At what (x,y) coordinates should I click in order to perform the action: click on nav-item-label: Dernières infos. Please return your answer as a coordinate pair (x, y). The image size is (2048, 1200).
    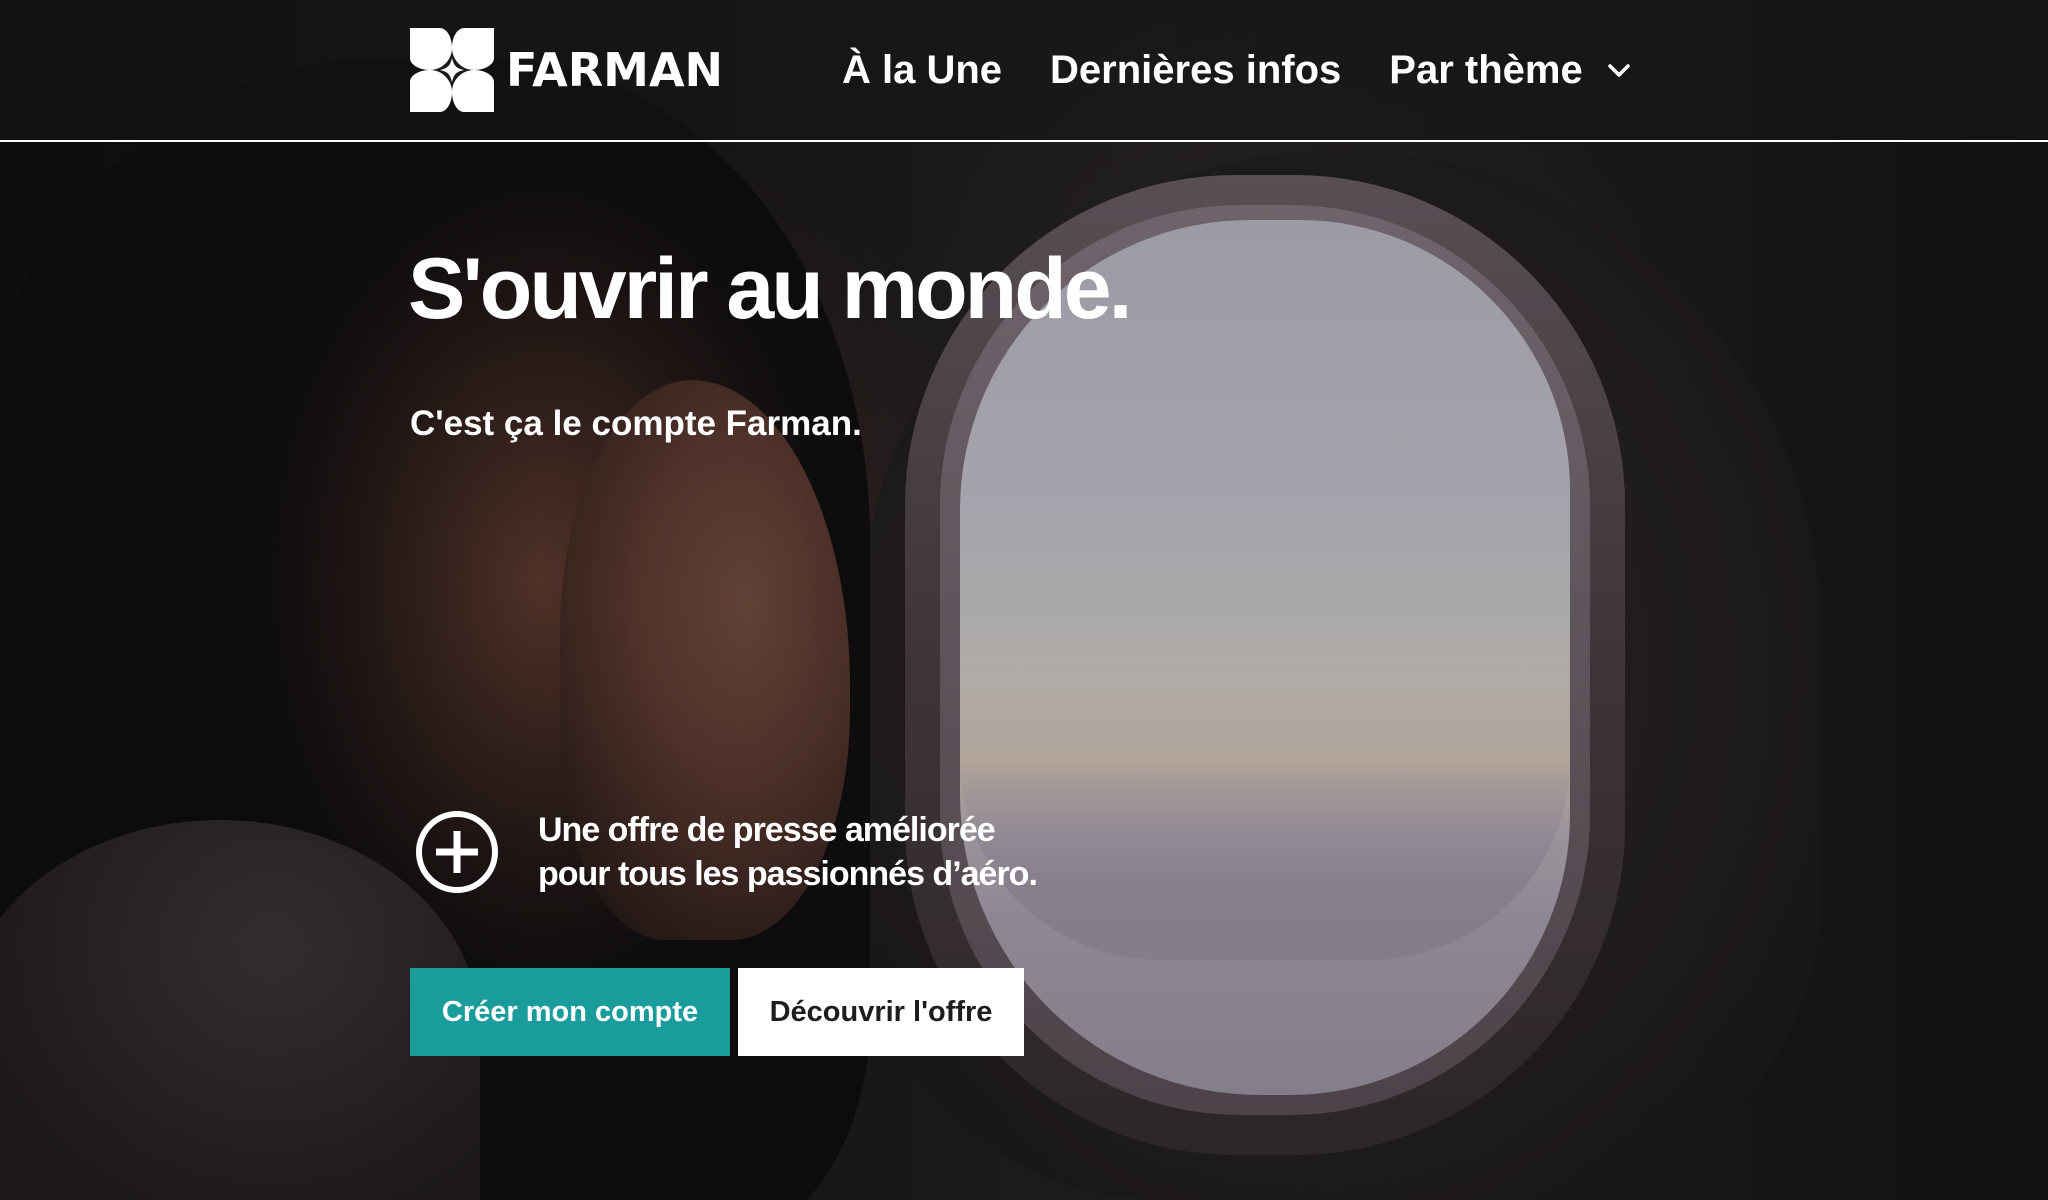
    Looking at the image, I should click on (1196, 69).